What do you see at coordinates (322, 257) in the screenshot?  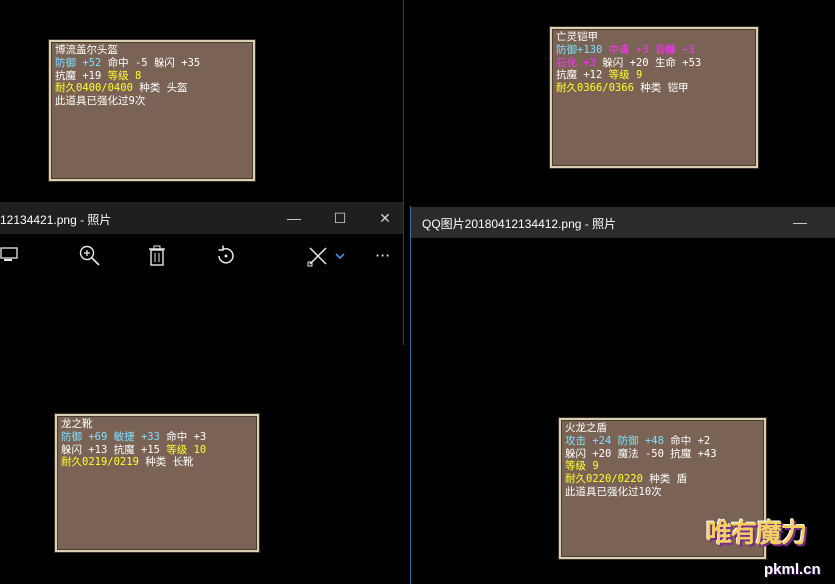 I see `edit-create-icon` at bounding box center [322, 257].